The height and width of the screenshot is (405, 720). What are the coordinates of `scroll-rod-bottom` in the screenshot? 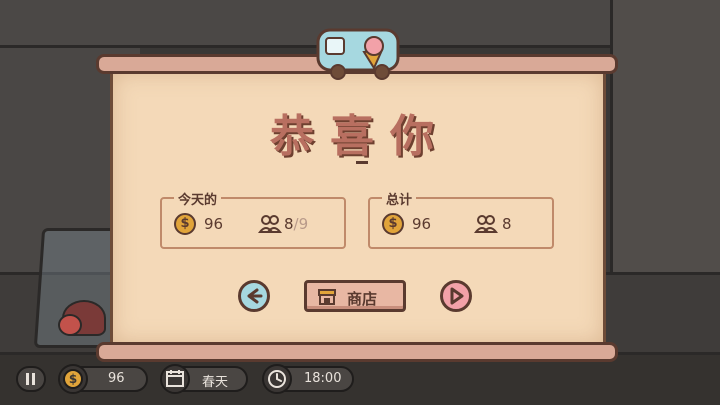 It's located at (357, 352).